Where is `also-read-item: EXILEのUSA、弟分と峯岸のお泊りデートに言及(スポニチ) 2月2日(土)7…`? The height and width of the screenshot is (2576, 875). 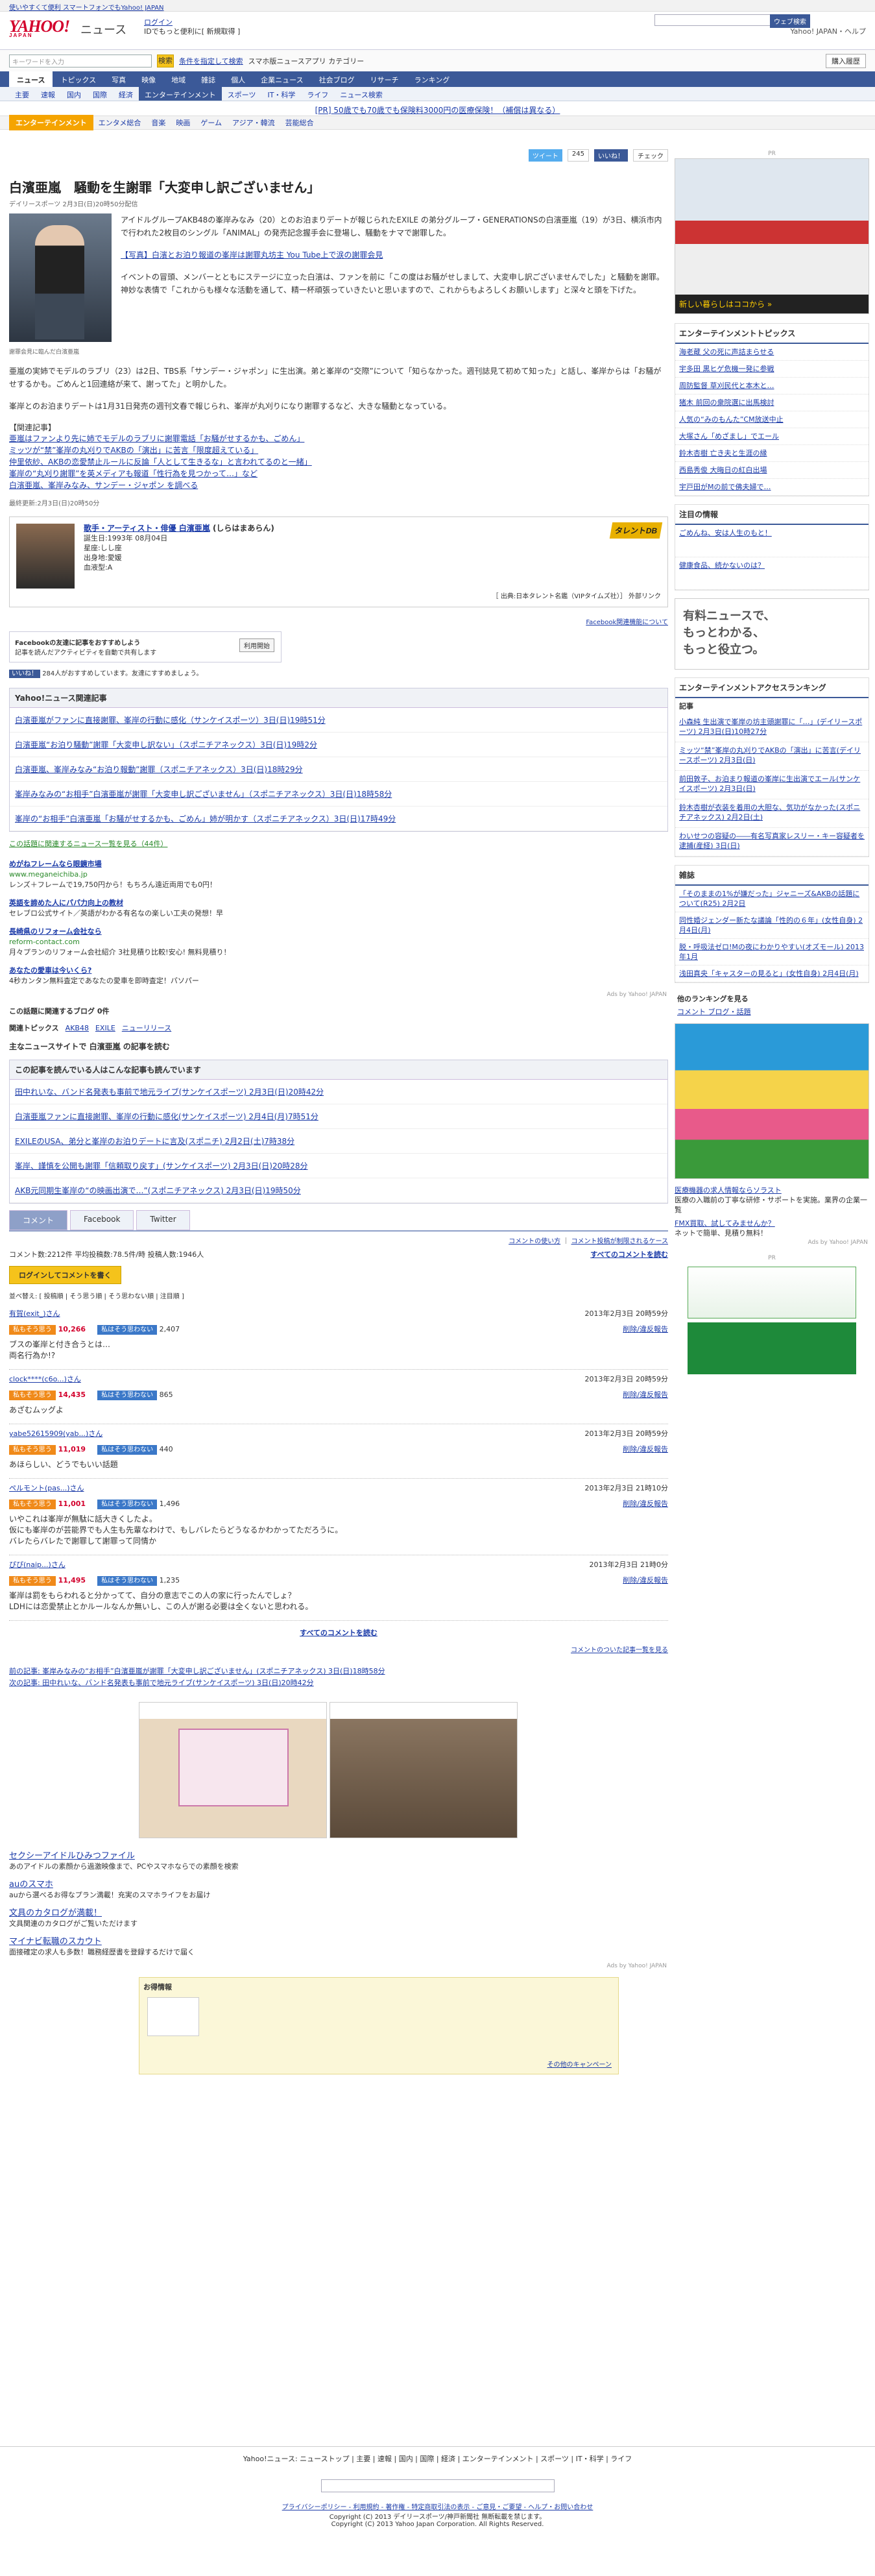
also-read-item: EXILEのUSA、弟分と峯岸のお泊りデートに言及(スポニチ) 2月2日(土)7… is located at coordinates (338, 1141).